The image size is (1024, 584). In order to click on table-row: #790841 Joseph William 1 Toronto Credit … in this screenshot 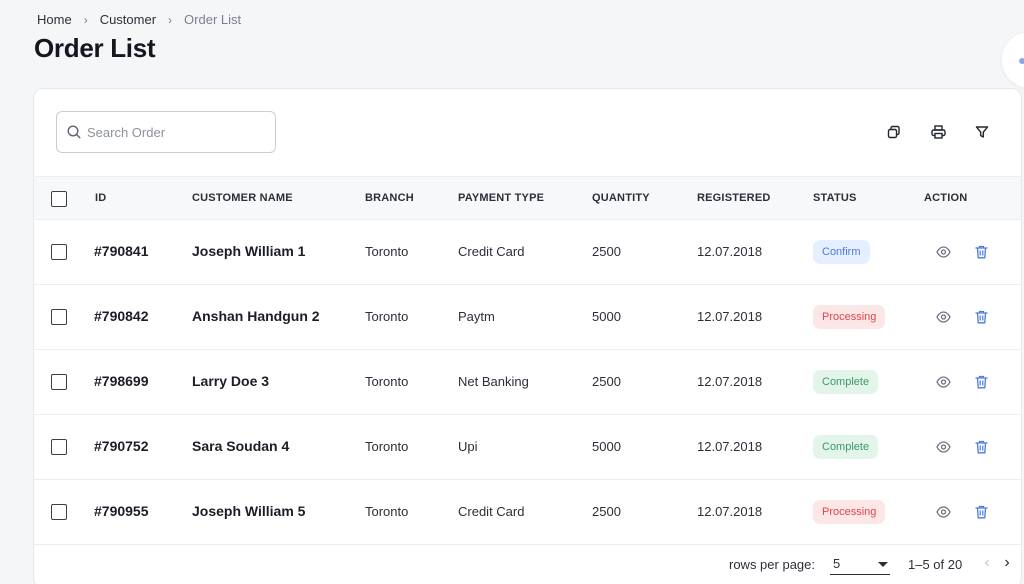, I will do `click(527, 252)`.